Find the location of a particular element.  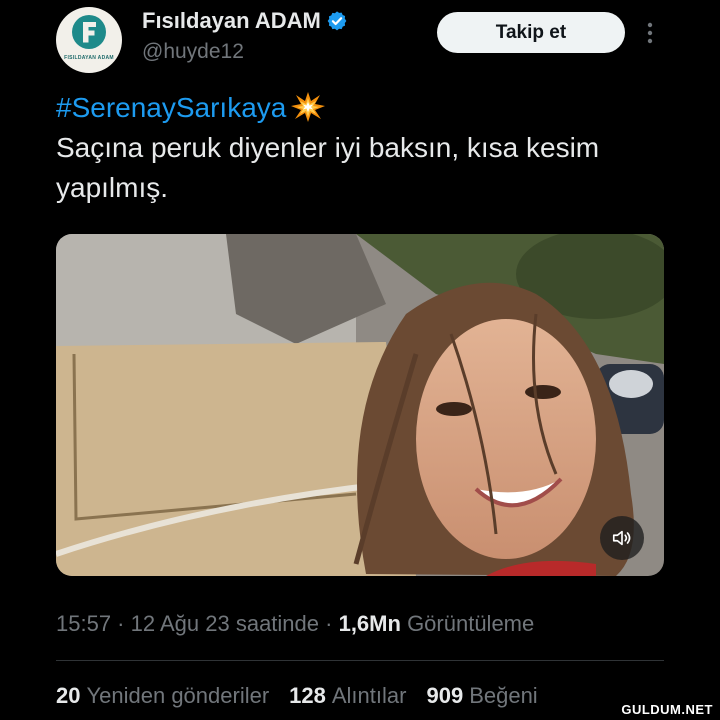

quotes-count: 128 is located at coordinates (307, 695).